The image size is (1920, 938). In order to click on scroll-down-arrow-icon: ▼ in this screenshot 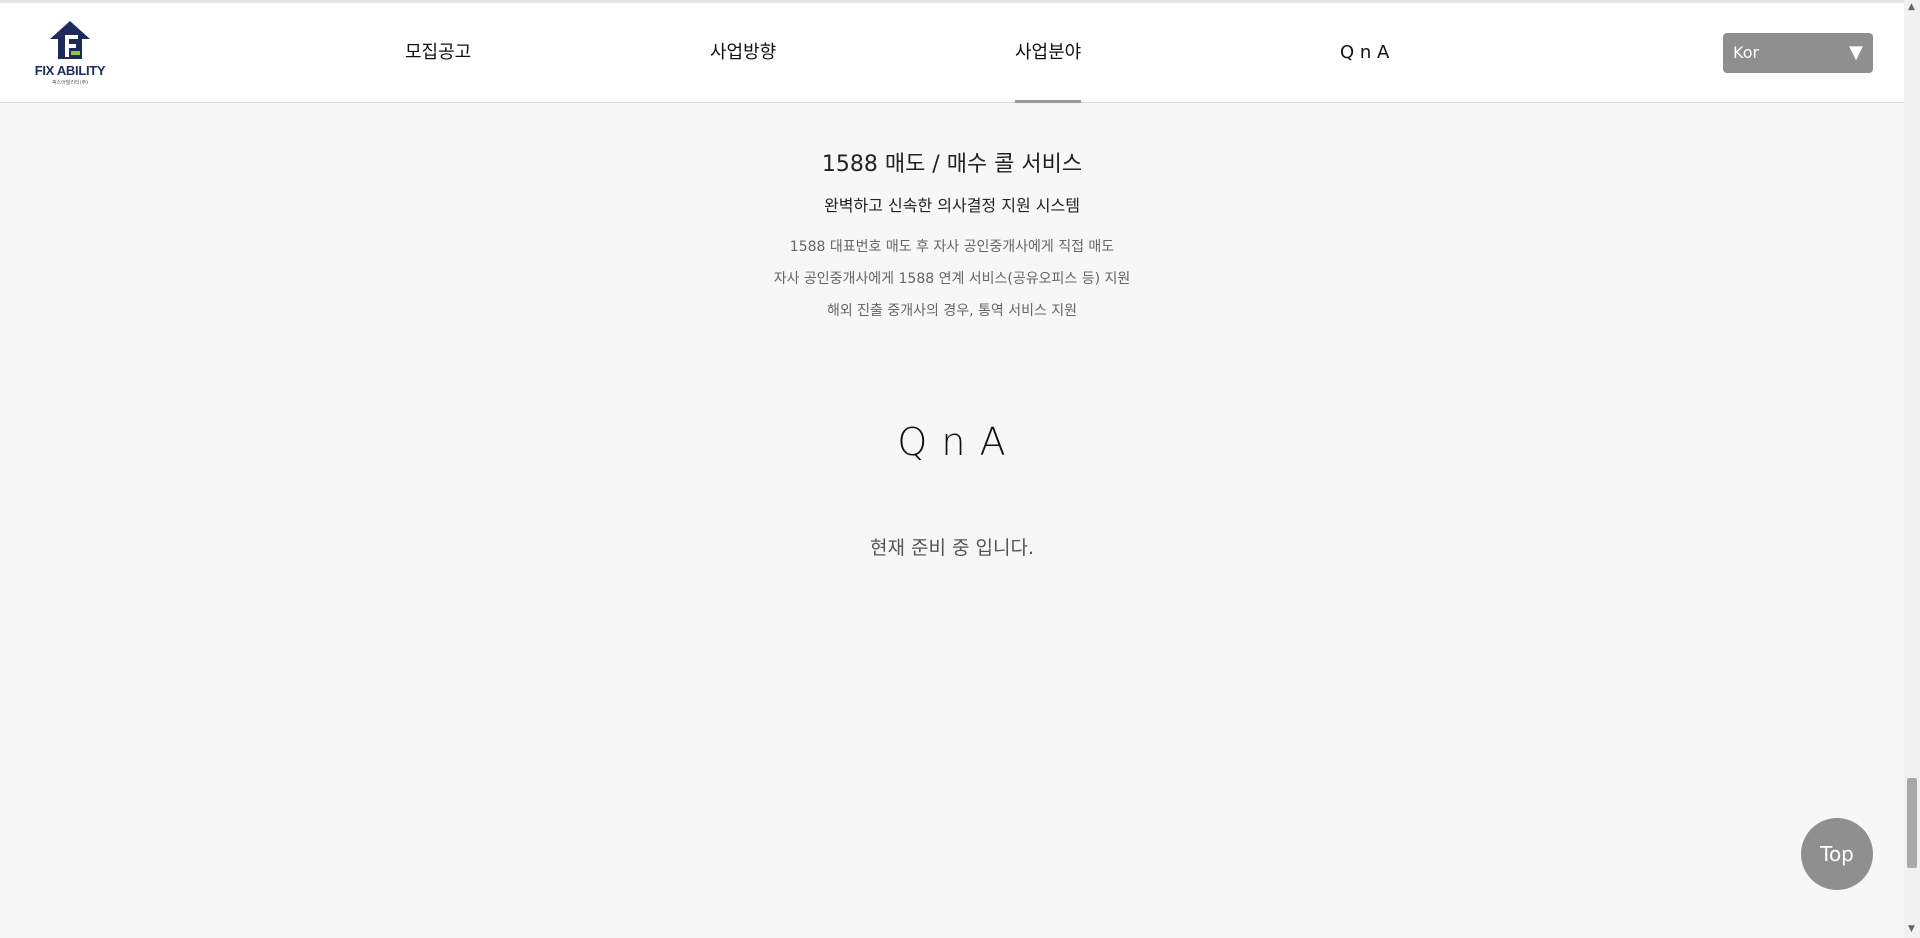, I will do `click(1911, 929)`.